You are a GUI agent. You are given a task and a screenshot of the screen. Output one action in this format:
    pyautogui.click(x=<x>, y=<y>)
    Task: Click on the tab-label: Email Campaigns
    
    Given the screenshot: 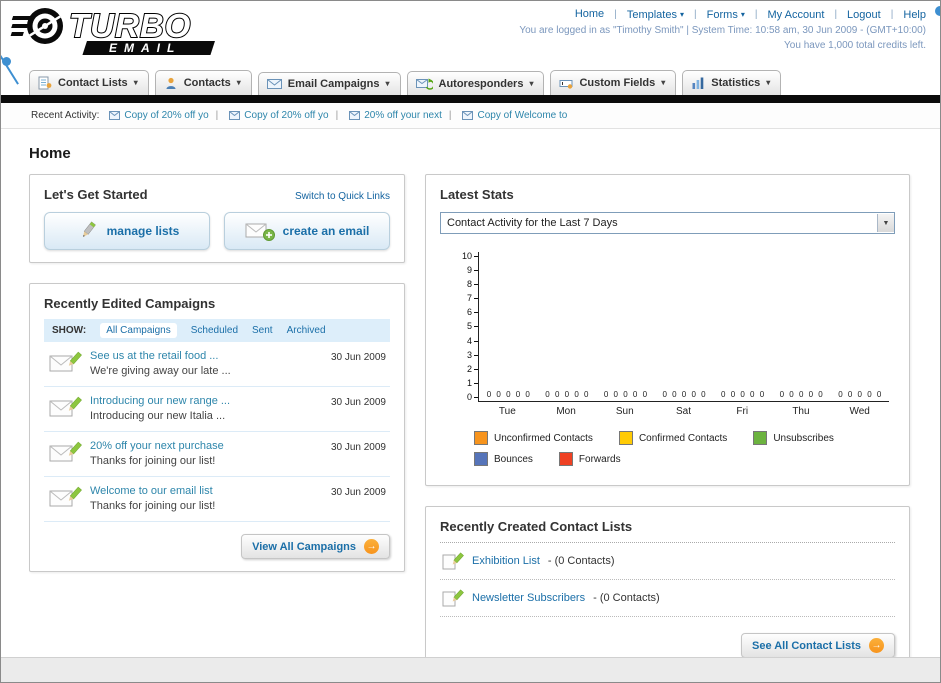 What is the action you would take?
    pyautogui.click(x=333, y=84)
    